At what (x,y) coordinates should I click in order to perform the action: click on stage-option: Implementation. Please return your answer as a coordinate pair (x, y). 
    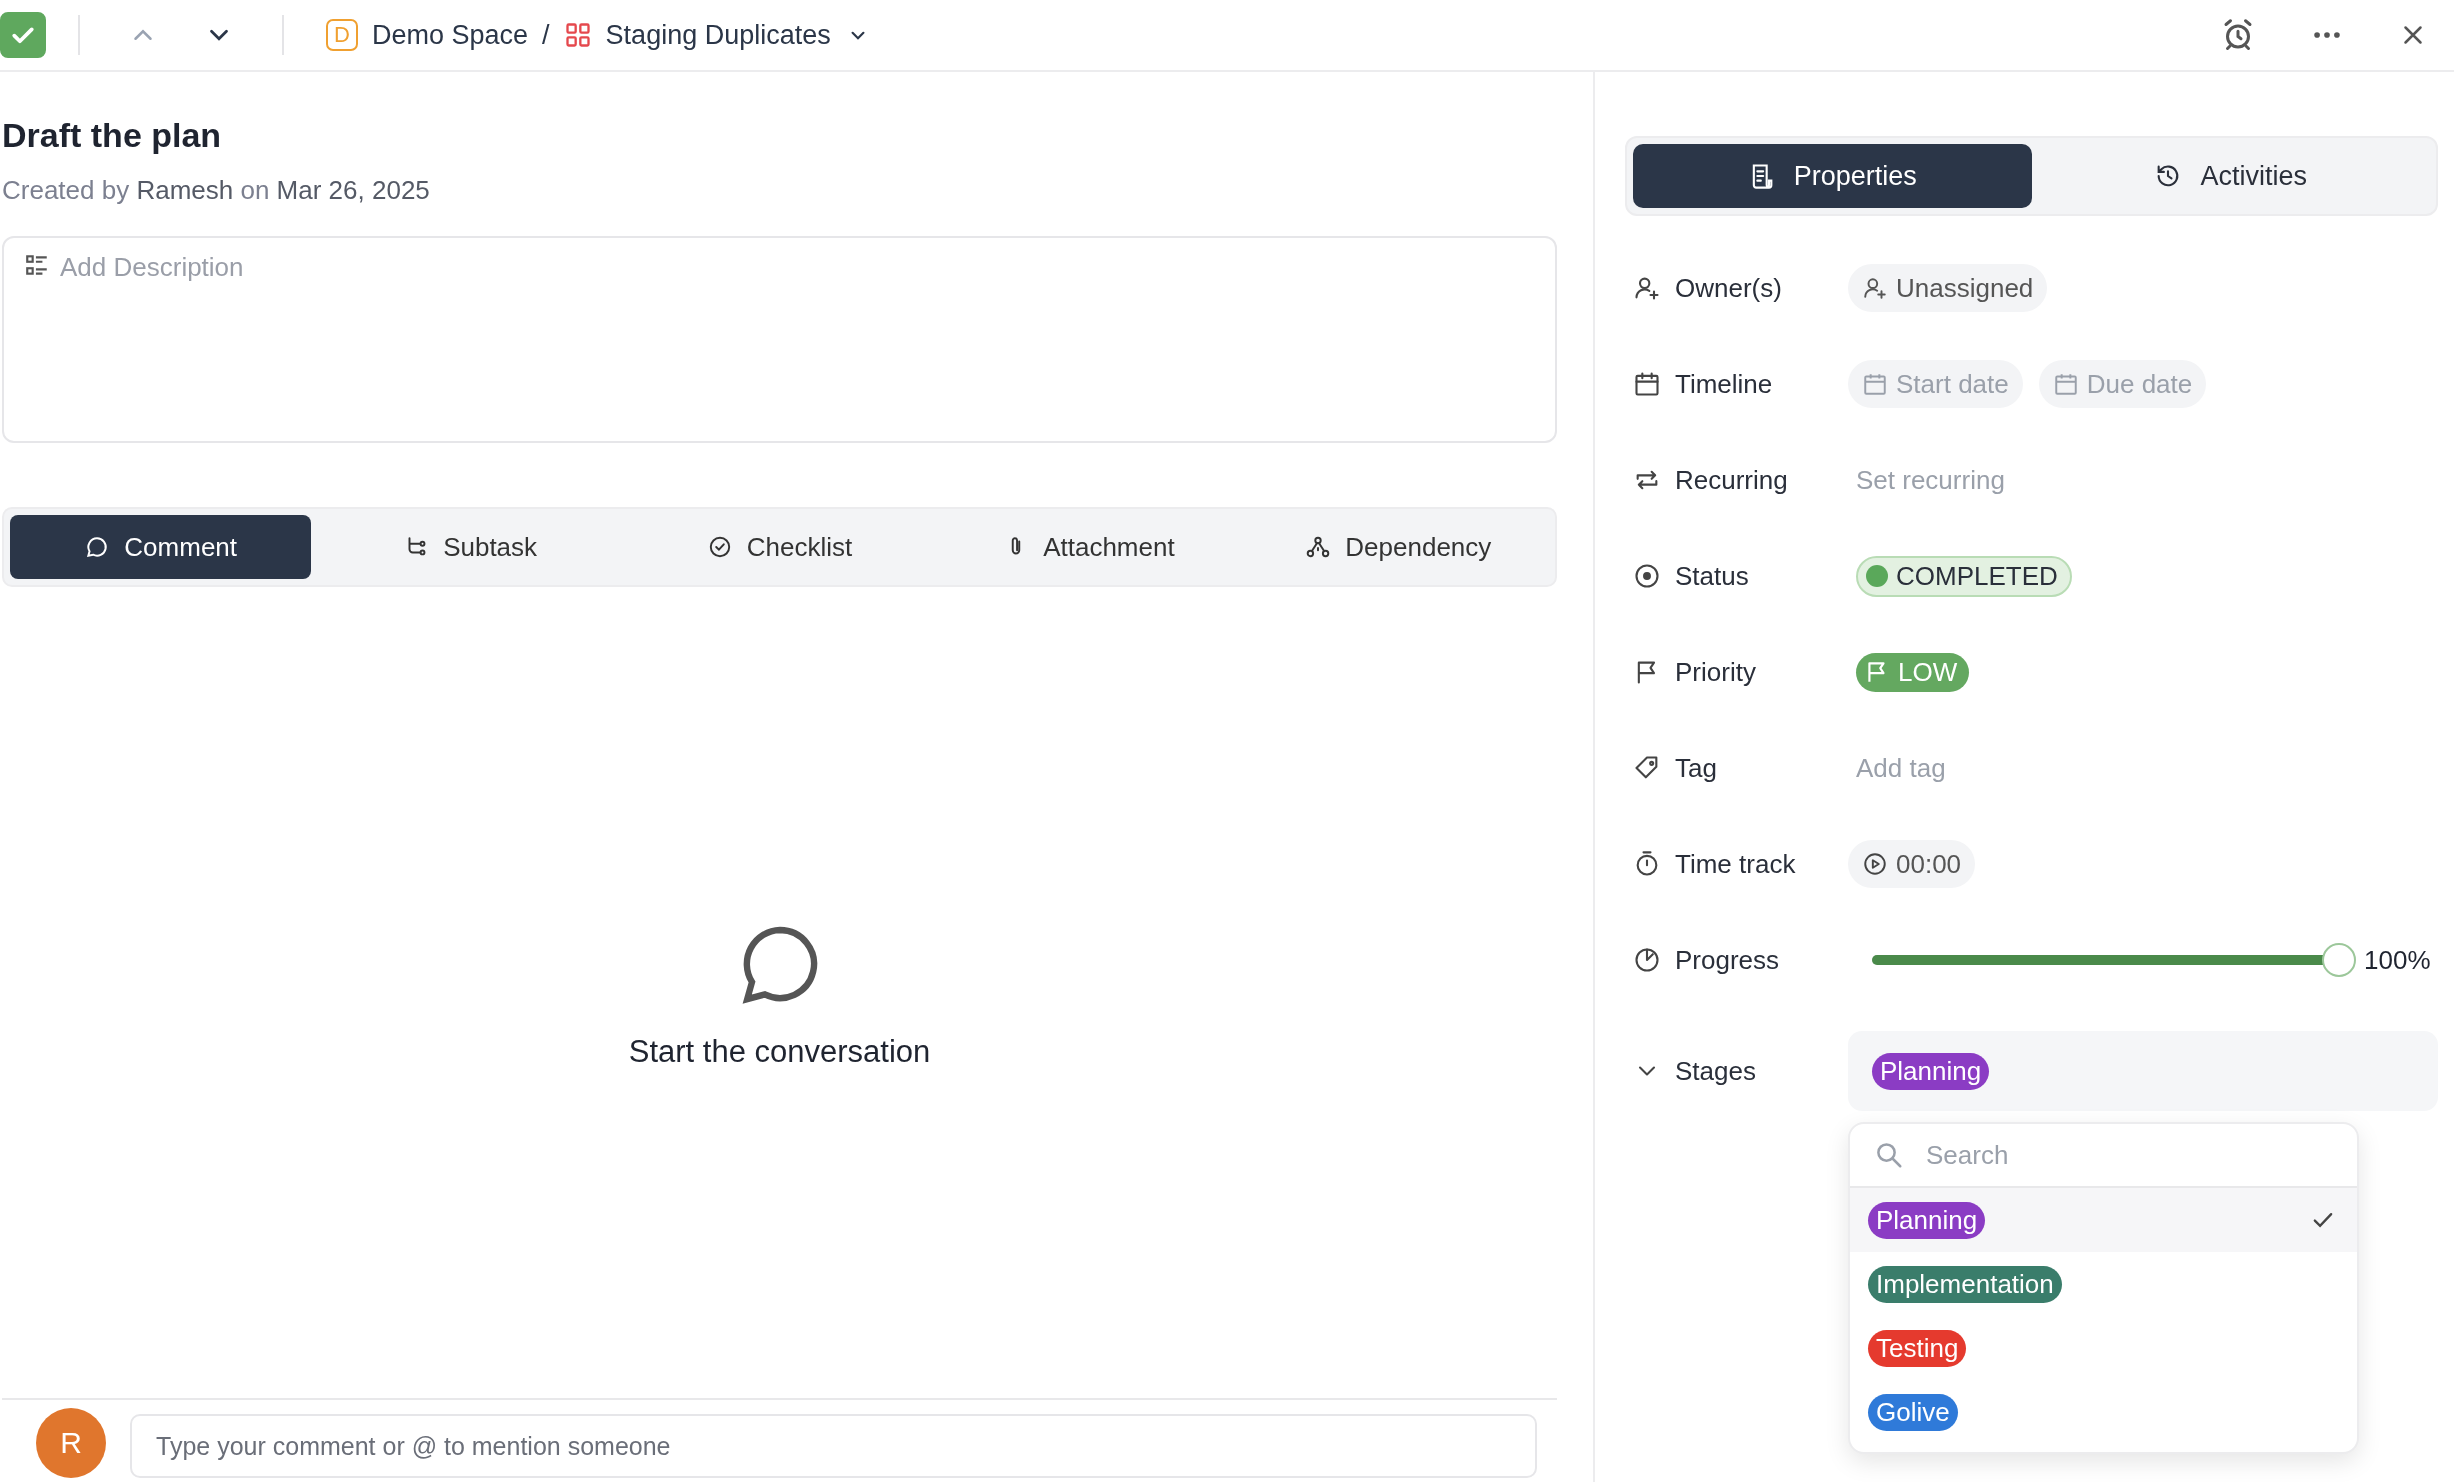
    Looking at the image, I should click on (2103, 1284).